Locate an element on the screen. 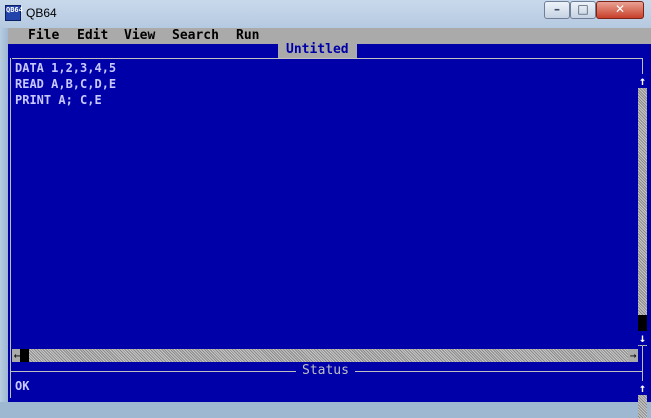 The height and width of the screenshot is (418, 651). status-scroll-up-arrow-icon: ↑ is located at coordinates (642, 388).